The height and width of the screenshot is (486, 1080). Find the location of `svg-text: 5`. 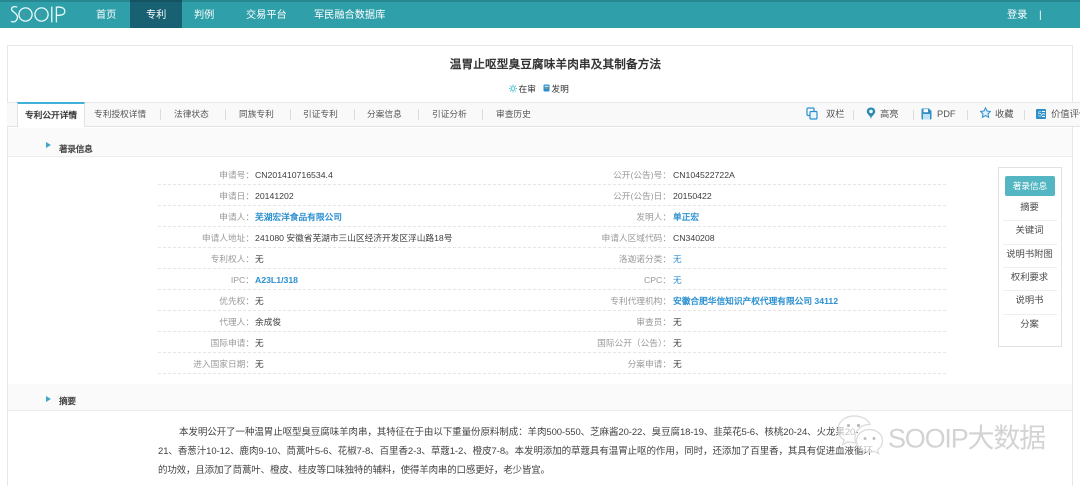

svg-text: 5 is located at coordinates (1040, 115).